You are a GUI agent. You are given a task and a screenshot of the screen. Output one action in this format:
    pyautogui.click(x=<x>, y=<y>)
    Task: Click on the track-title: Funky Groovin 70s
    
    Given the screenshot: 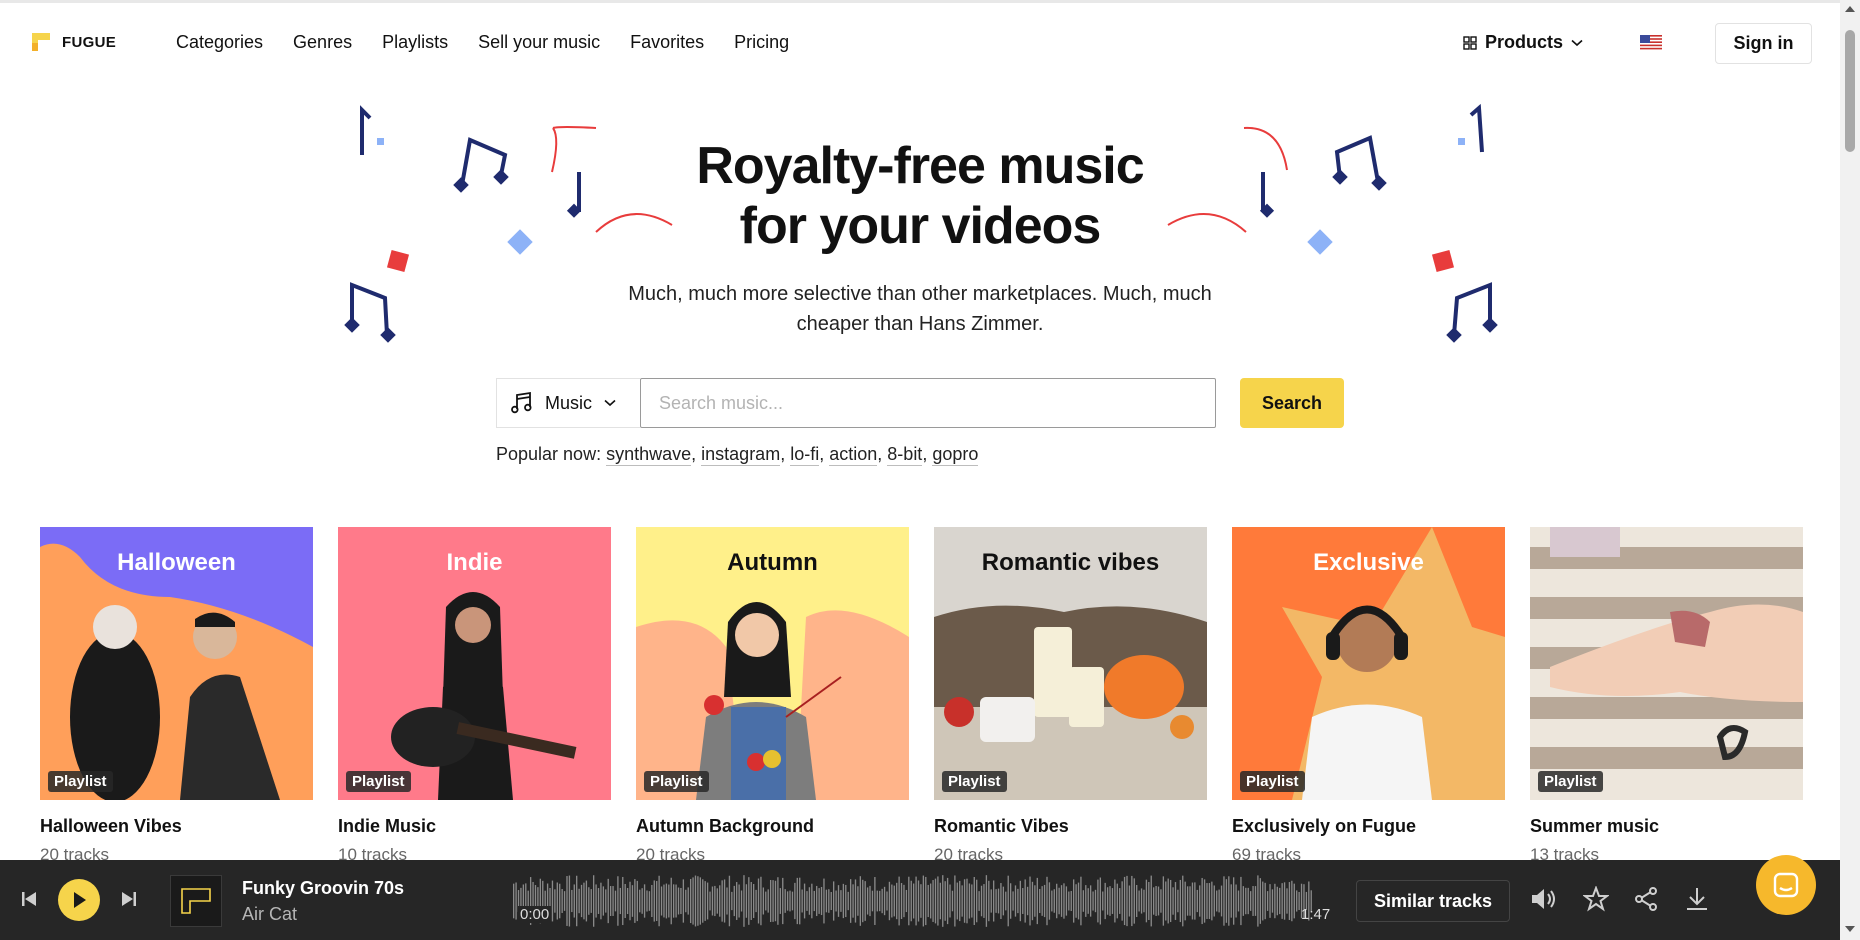 What is the action you would take?
    pyautogui.click(x=323, y=888)
    